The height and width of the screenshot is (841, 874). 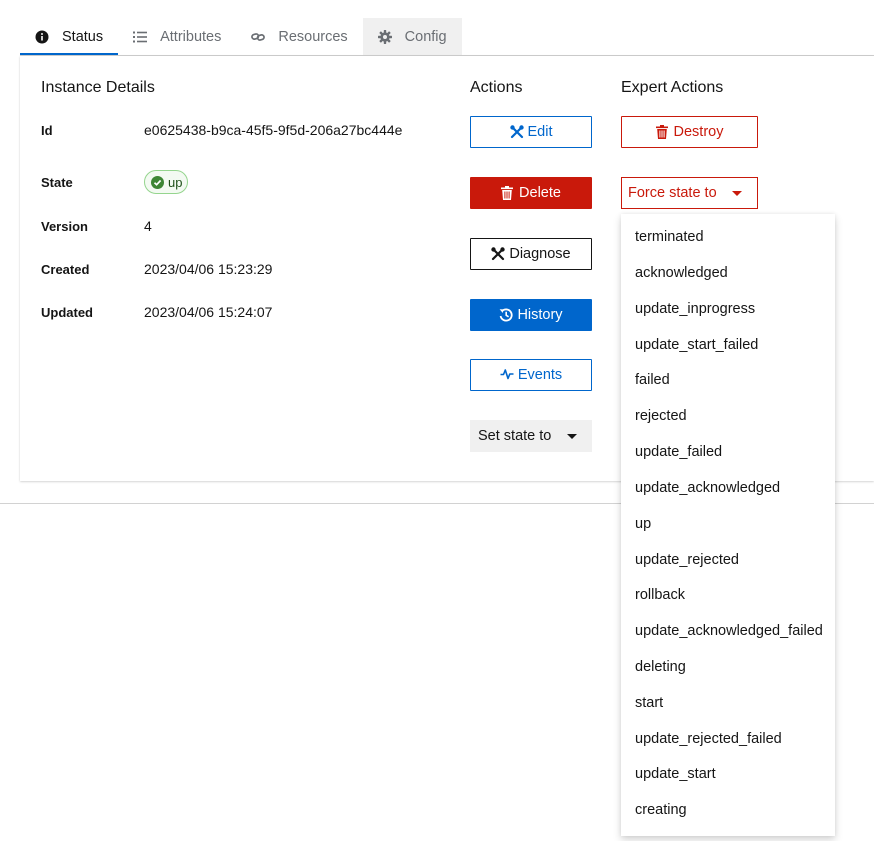 I want to click on tab-bar: Status Attributes Resources Config, so click(x=241, y=37).